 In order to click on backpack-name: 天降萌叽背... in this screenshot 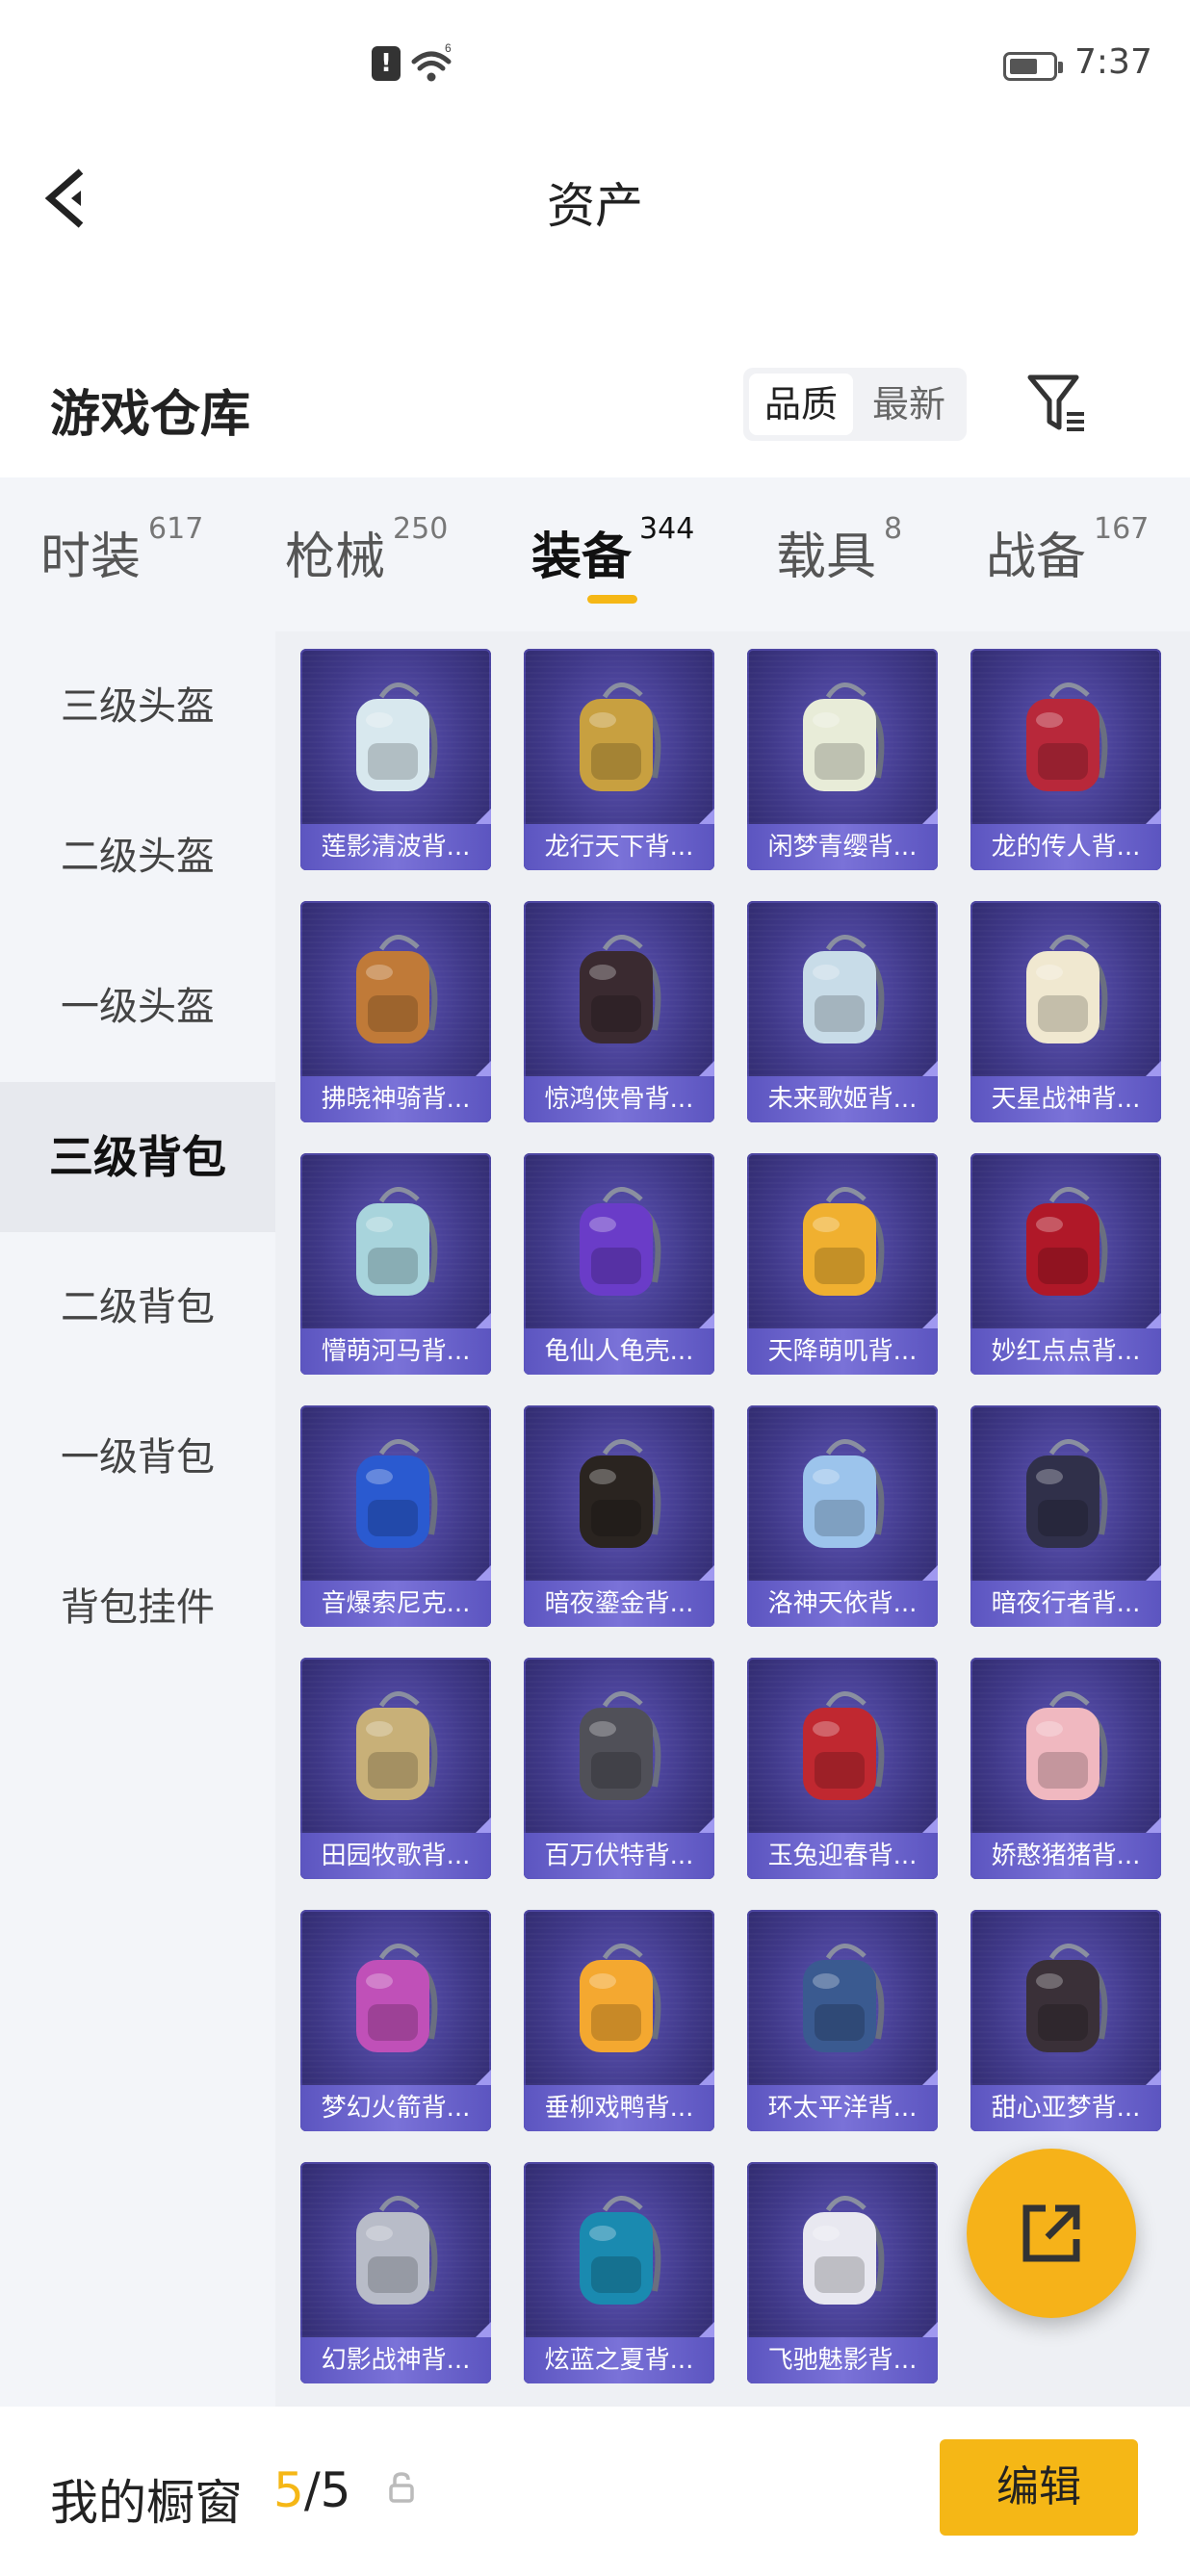, I will do `click(843, 1351)`.